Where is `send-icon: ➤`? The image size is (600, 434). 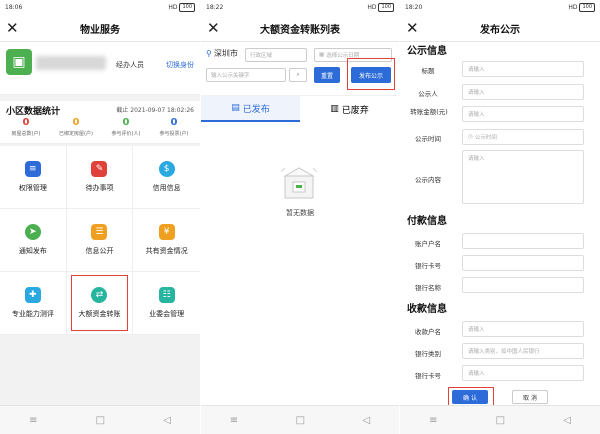
send-icon: ➤ is located at coordinates (32, 232).